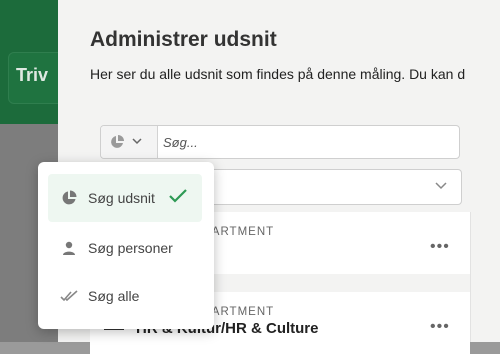 Image resolution: width=500 pixels, height=354 pixels. I want to click on dropdown-item-search-segments: Søg udsnit, so click(125, 198).